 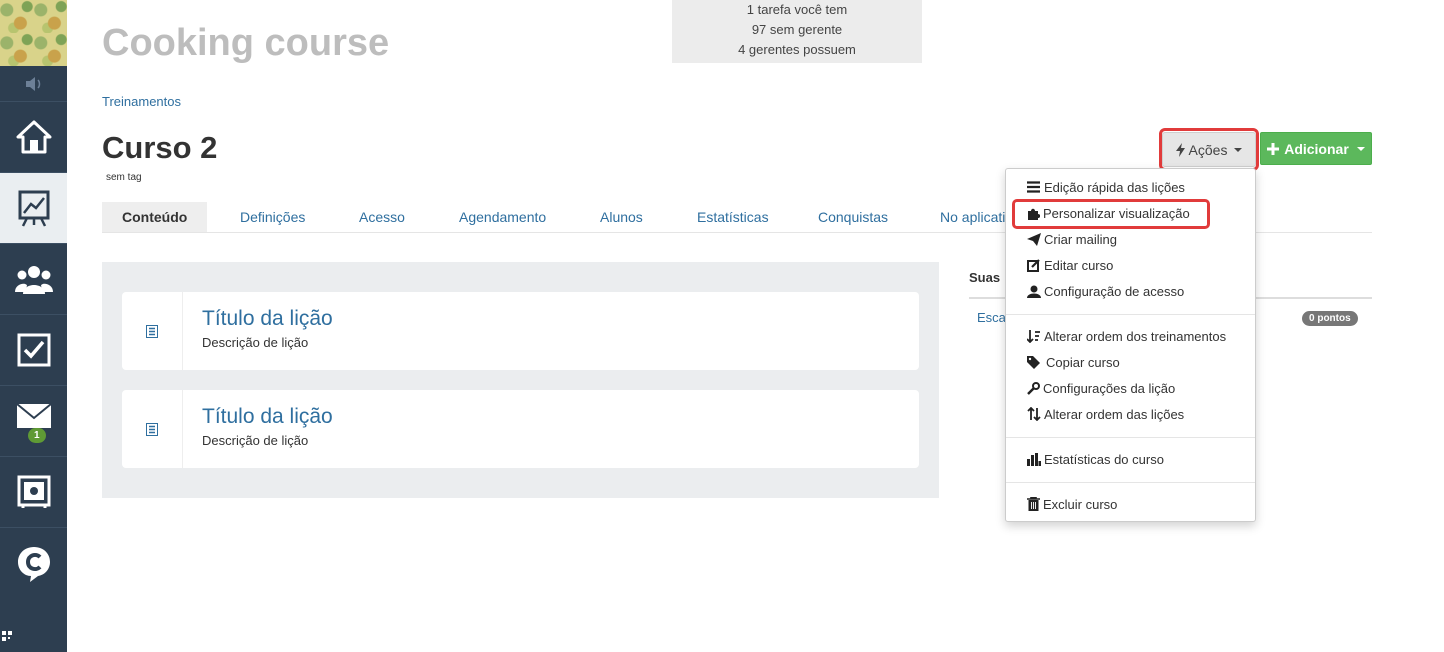 What do you see at coordinates (155, 217) in the screenshot?
I see `tab-content: Conteúdo` at bounding box center [155, 217].